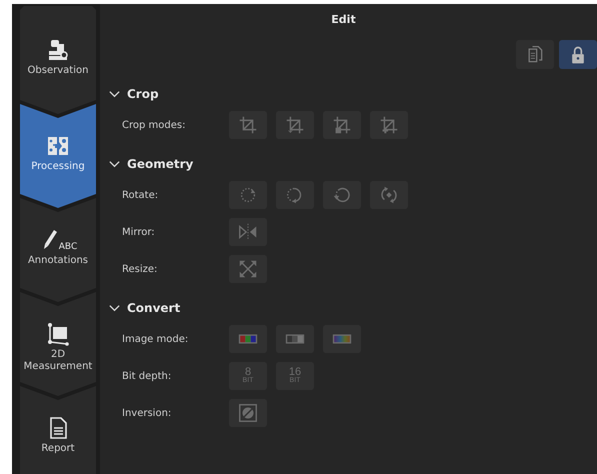 Image resolution: width=597 pixels, height=474 pixels. What do you see at coordinates (68, 247) in the screenshot?
I see `icon-label: ABC` at bounding box center [68, 247].